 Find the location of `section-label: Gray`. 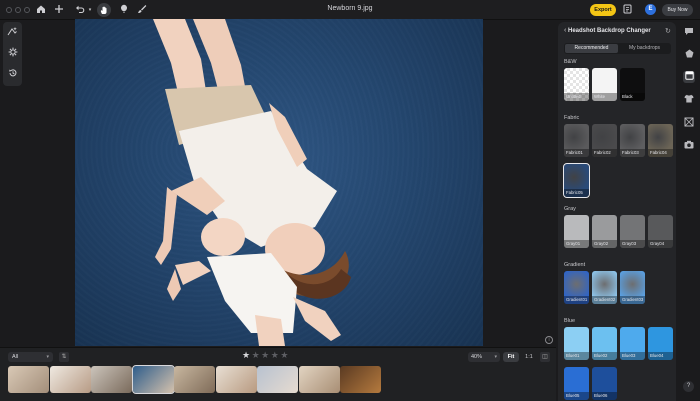

section-label: Gray is located at coordinates (570, 209).